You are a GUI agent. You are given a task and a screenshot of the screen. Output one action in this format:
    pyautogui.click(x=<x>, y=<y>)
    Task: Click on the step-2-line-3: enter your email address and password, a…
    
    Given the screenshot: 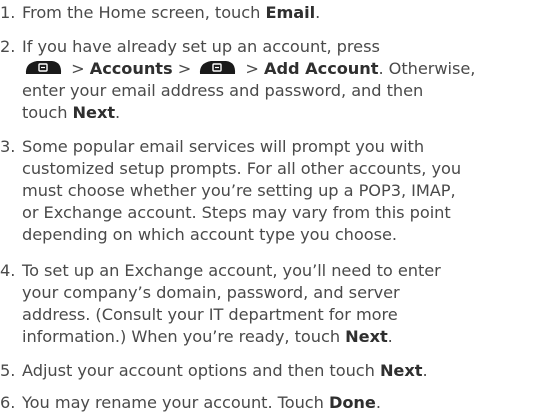 What is the action you would take?
    pyautogui.click(x=223, y=90)
    